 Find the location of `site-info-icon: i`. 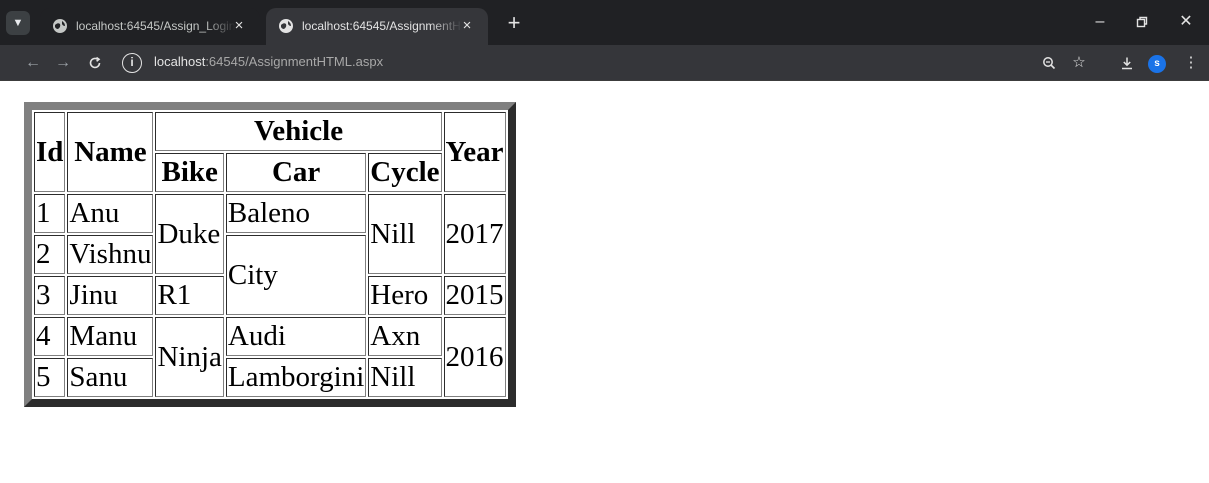

site-info-icon: i is located at coordinates (132, 63).